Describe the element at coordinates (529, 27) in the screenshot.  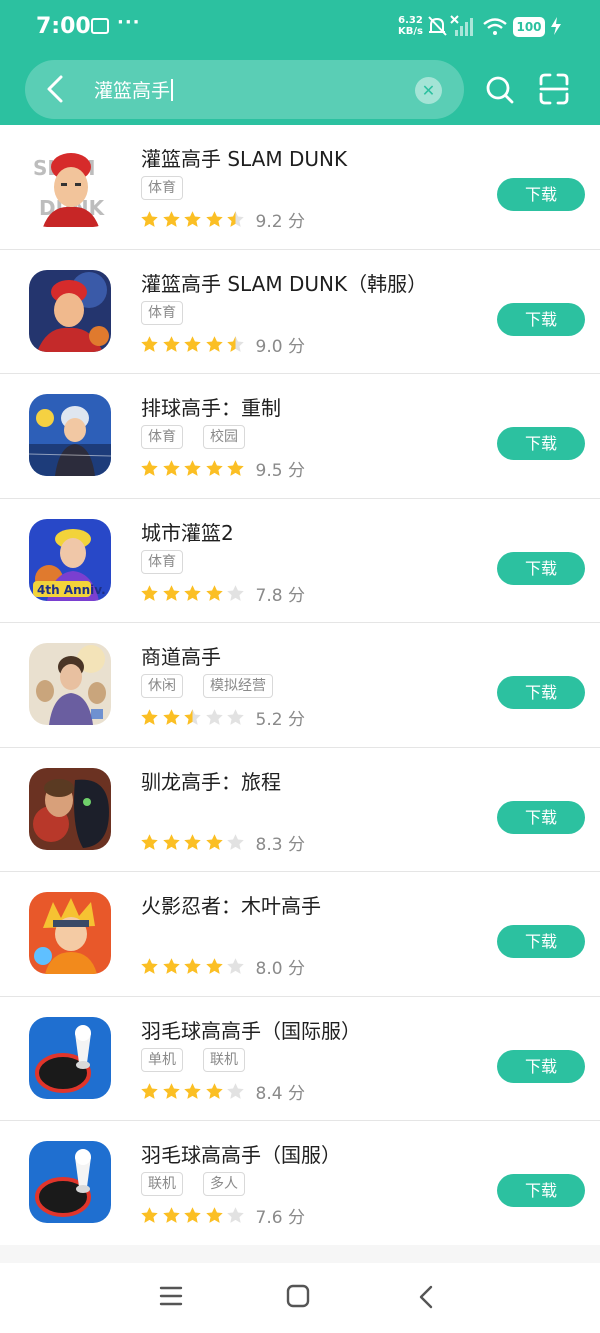
I see `battery-icon: 100` at that location.